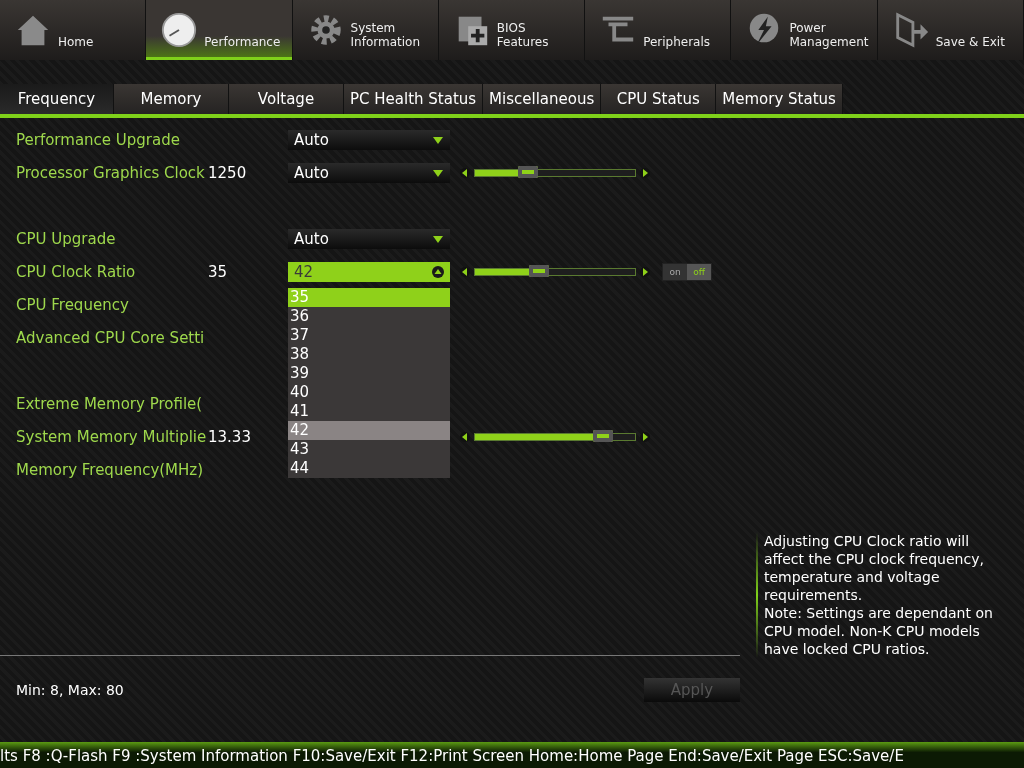 This screenshot has width=1024, height=768. I want to click on dropdown-option: 44, so click(369, 468).